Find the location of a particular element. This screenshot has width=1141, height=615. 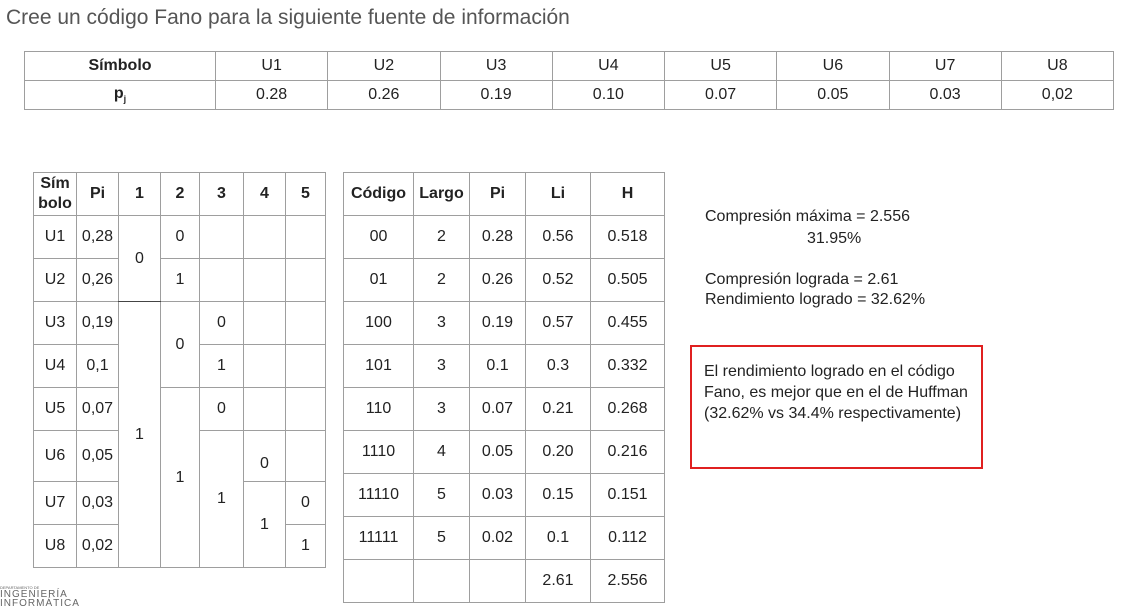

li-cell: 0.20 is located at coordinates (558, 452).